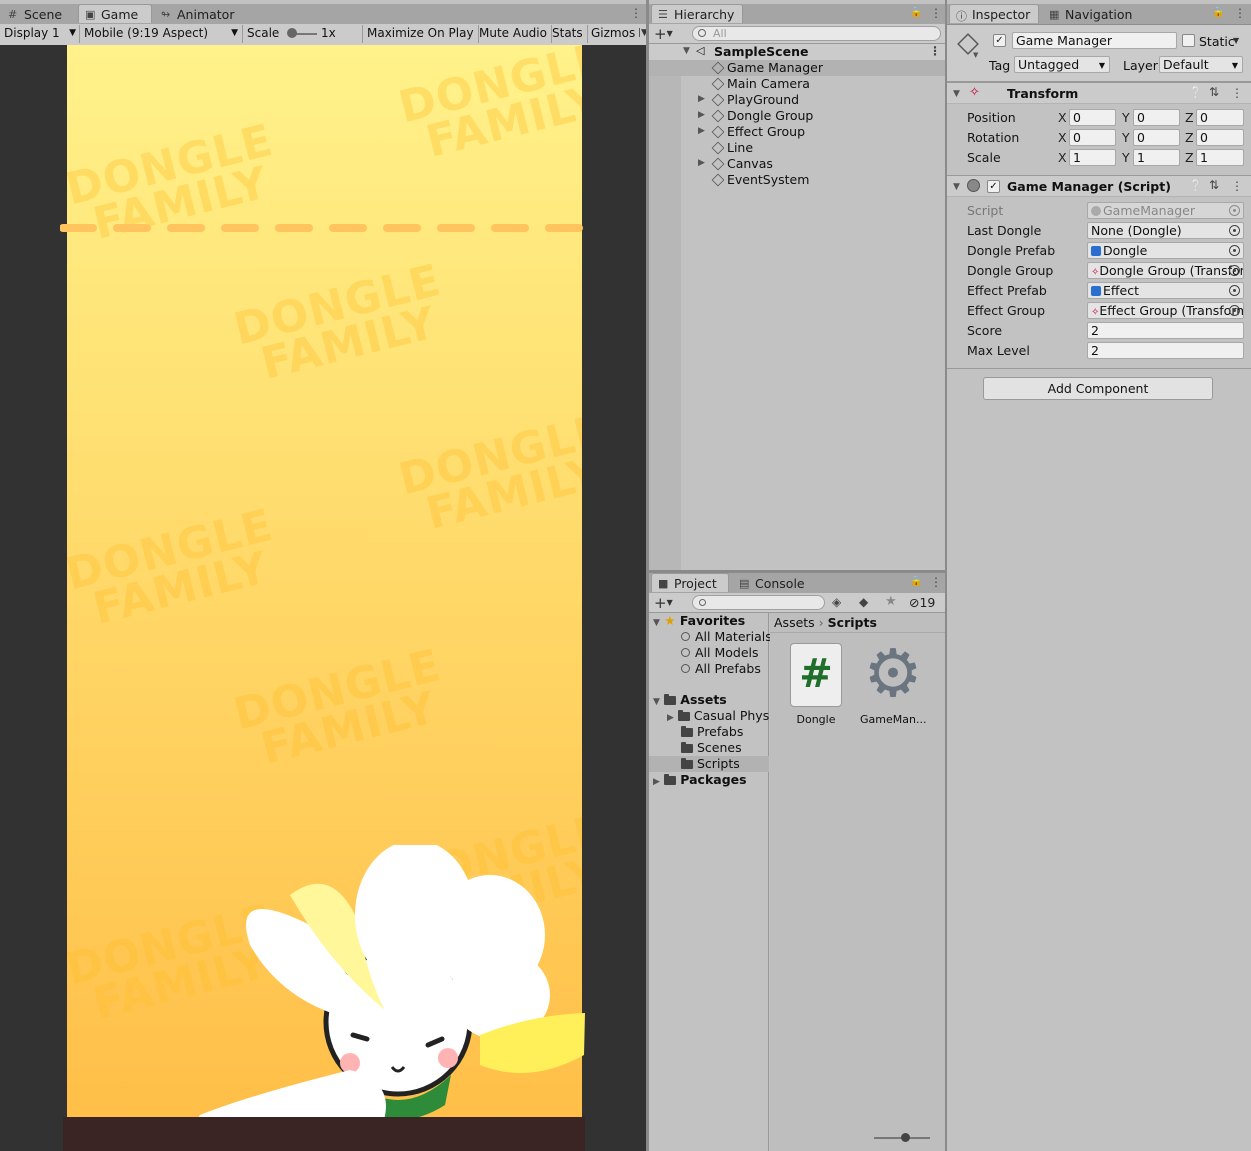 Image resolution: width=1251 pixels, height=1151 pixels. What do you see at coordinates (993, 186) in the screenshot?
I see `component-enabled-checkbox: ✓` at bounding box center [993, 186].